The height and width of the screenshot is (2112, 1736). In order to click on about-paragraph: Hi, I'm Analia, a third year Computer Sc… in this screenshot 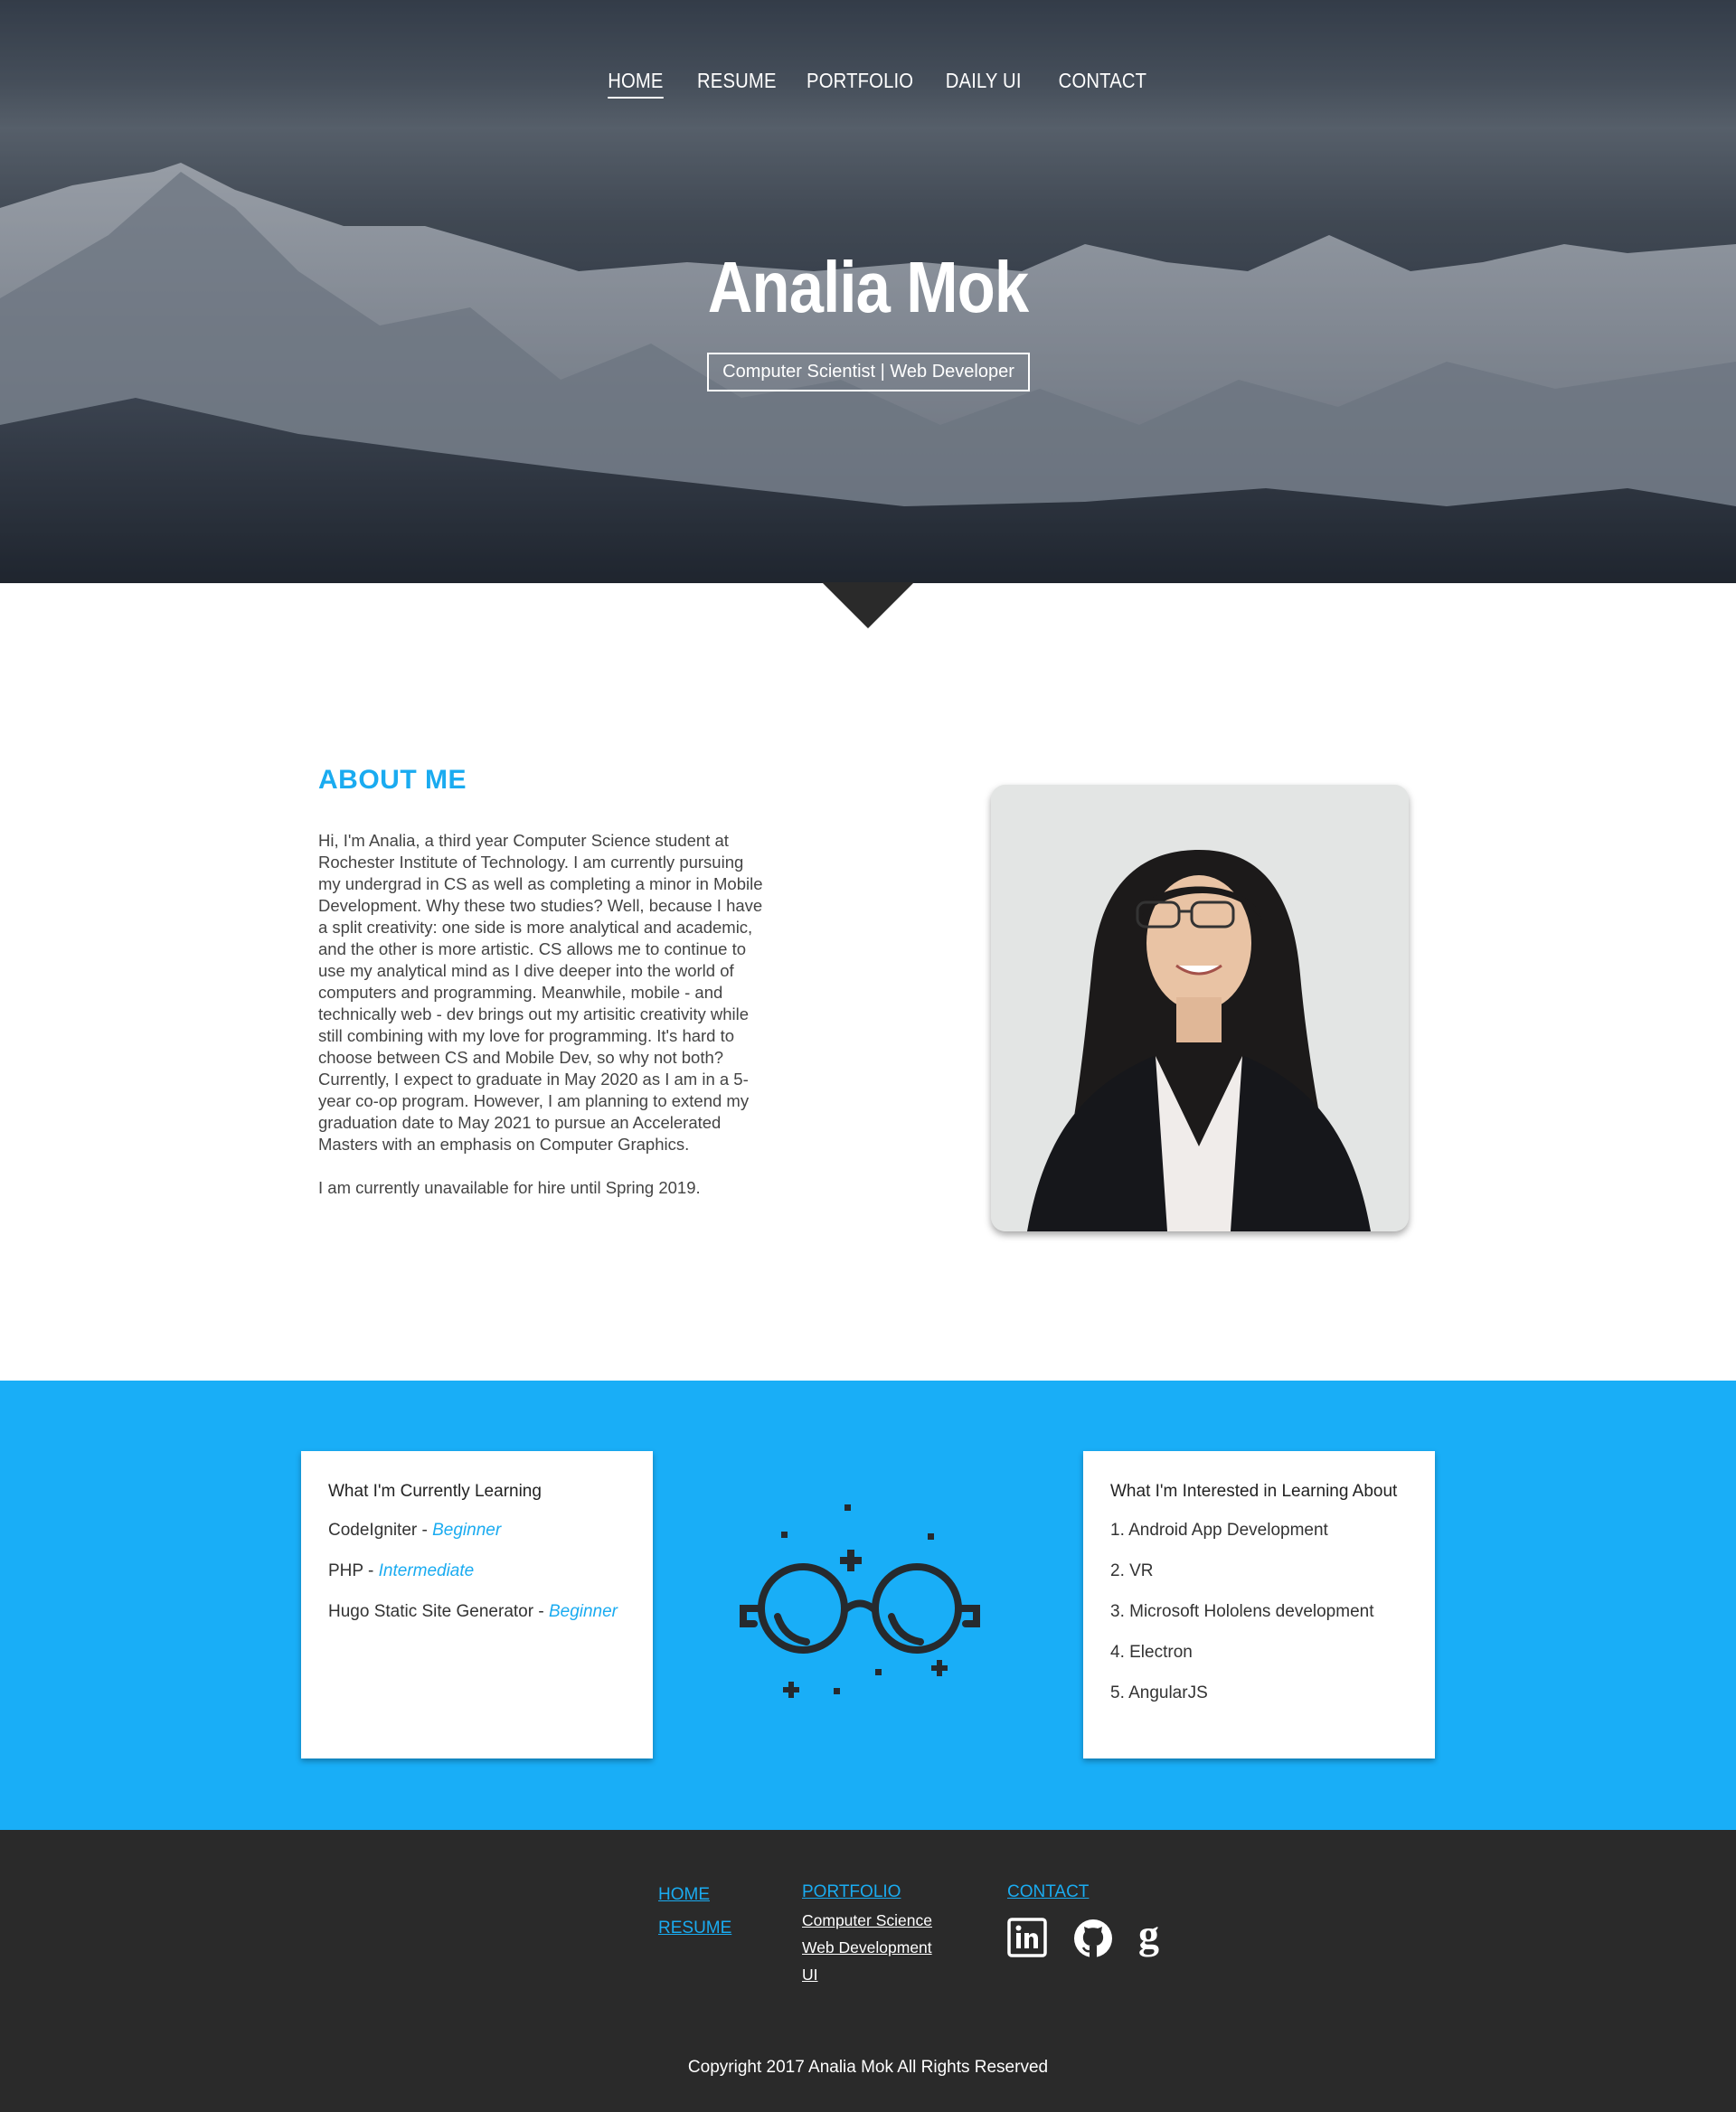, I will do `click(541, 992)`.